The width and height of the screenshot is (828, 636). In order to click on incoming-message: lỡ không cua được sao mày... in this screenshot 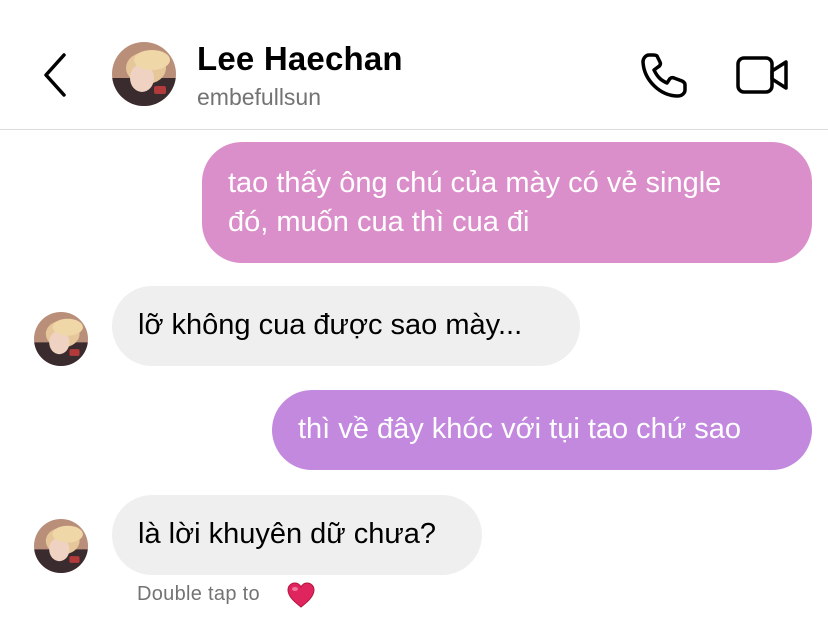, I will do `click(346, 326)`.